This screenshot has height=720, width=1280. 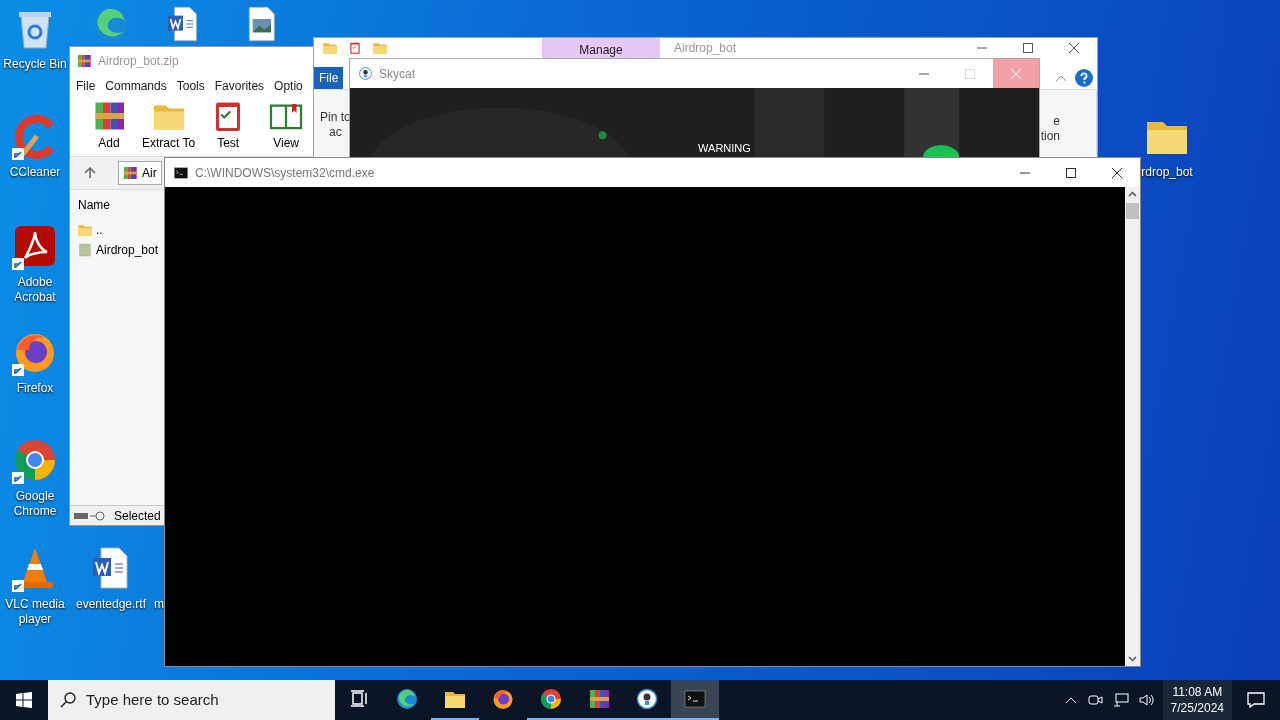 What do you see at coordinates (601, 48) in the screenshot?
I see `context-tab: Manage` at bounding box center [601, 48].